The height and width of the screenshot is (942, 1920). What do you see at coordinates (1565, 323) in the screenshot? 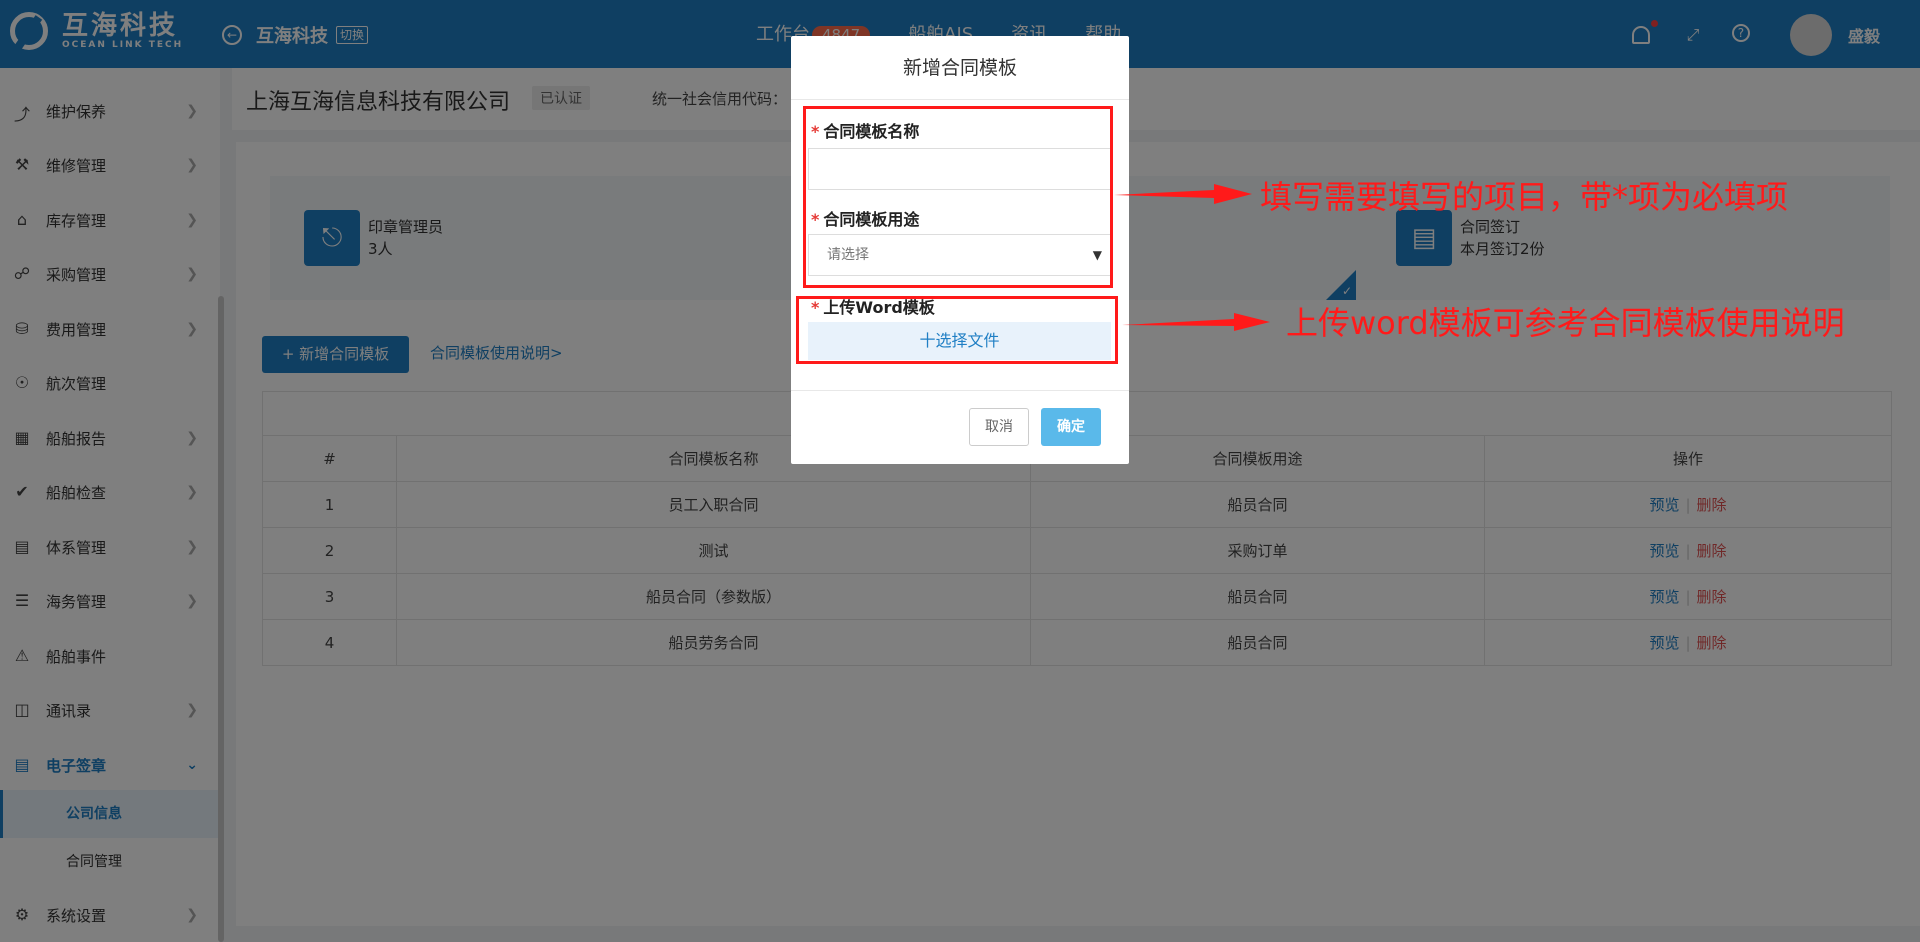
I see `annotation-note-upload: 上传word模板可参考合同模板使用说明` at bounding box center [1565, 323].